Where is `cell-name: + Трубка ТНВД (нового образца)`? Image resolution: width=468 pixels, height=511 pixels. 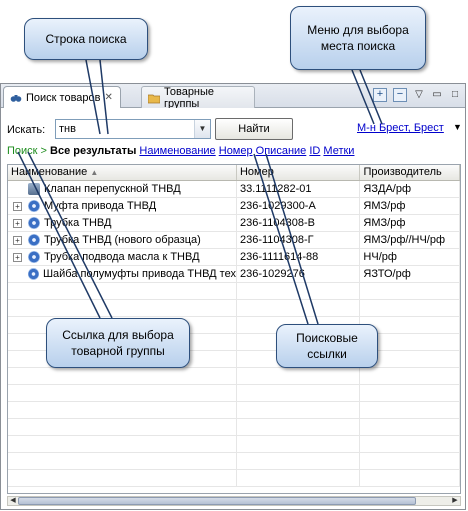 cell-name: + Трубка ТНВД (нового образца) is located at coordinates (122, 240).